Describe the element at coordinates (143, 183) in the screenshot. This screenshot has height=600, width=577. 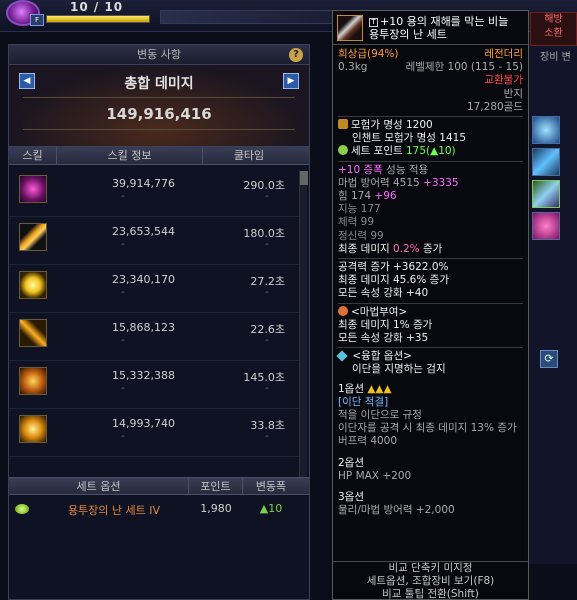
I see `skill-damage: 39,914,776` at that location.